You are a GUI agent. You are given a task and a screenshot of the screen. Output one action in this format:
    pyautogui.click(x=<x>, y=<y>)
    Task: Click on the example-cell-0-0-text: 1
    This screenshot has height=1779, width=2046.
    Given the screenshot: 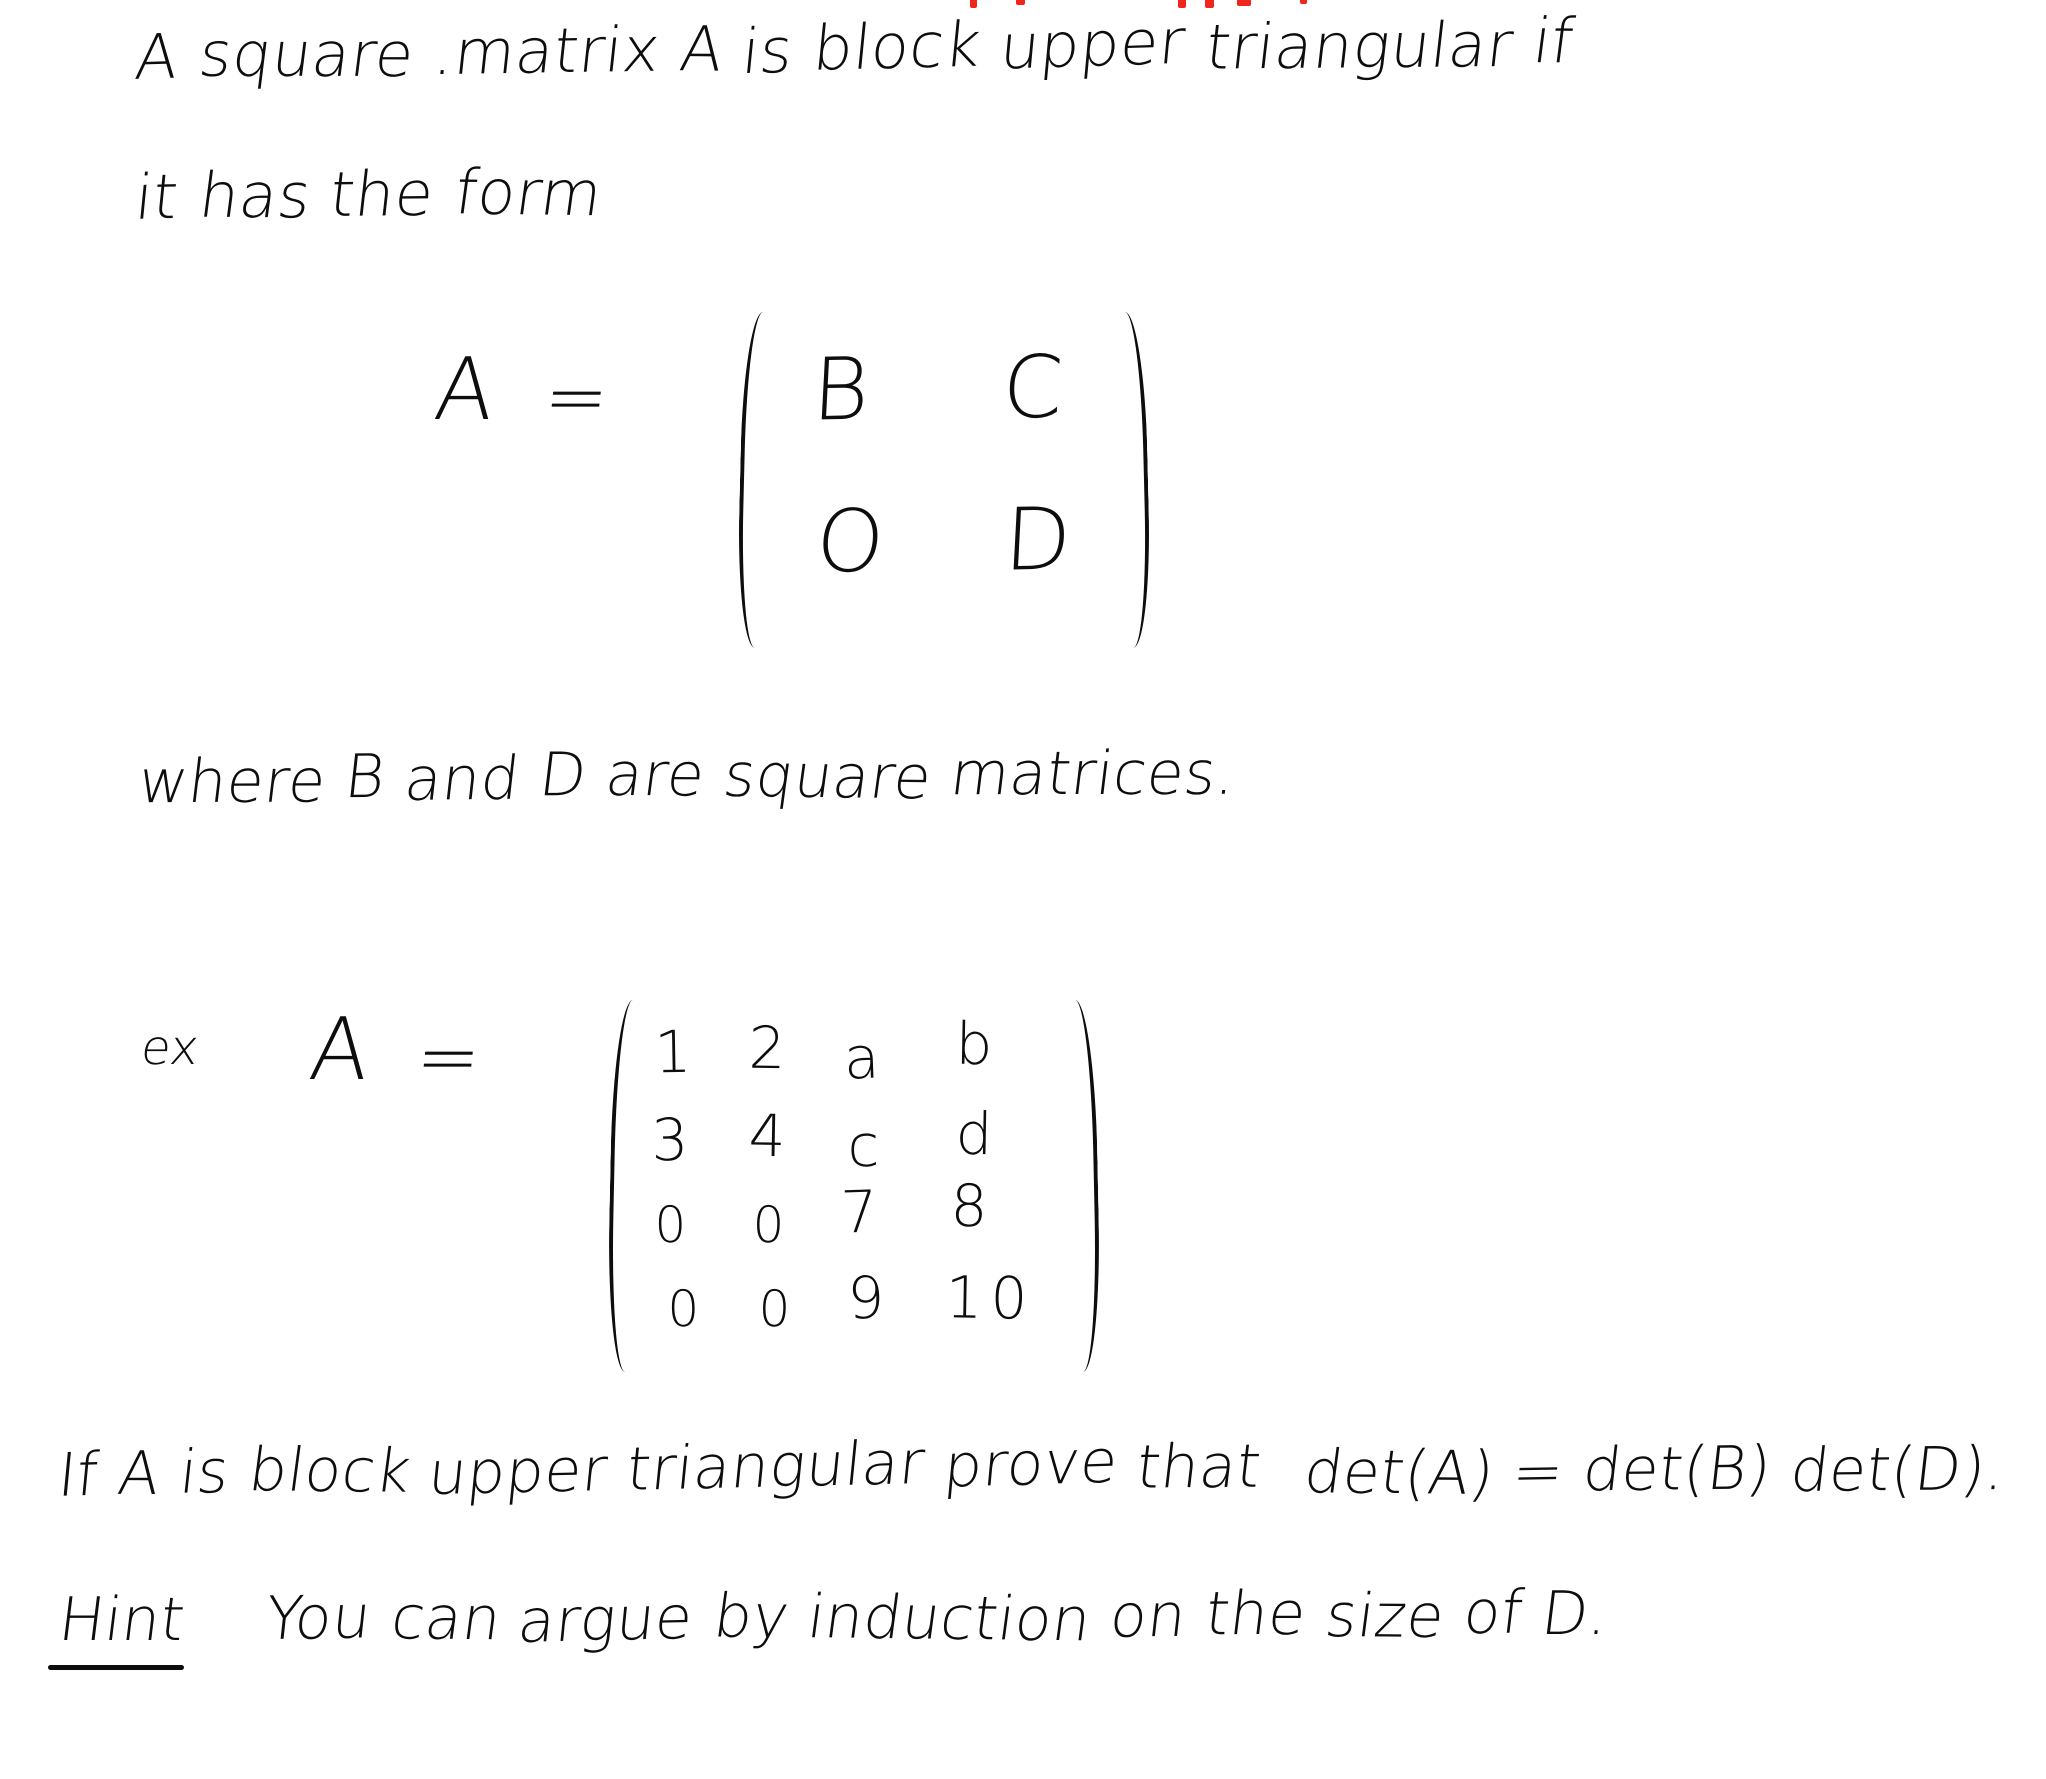 What is the action you would take?
    pyautogui.click(x=672, y=1052)
    